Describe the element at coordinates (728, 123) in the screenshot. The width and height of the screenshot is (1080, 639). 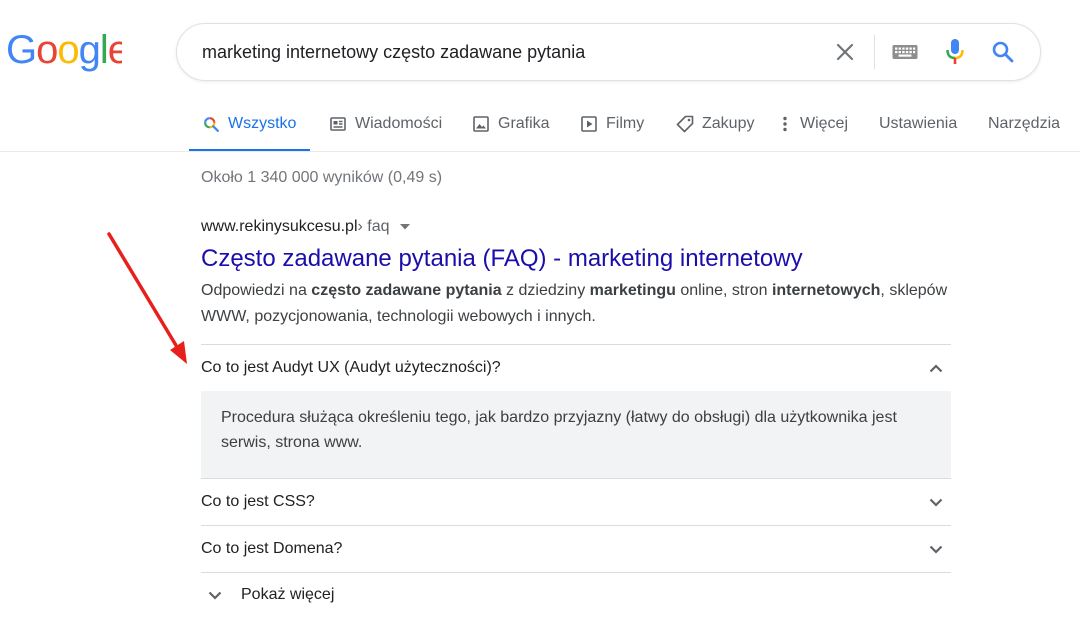
I see `tab-label: Zakupy` at that location.